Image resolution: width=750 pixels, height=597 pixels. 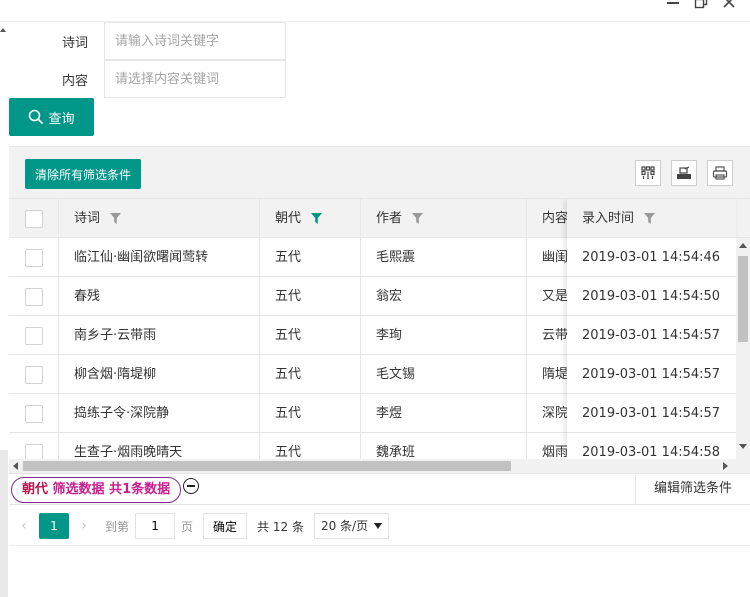 What do you see at coordinates (267, 466) in the screenshot?
I see `horizontal-scroll-thumb` at bounding box center [267, 466].